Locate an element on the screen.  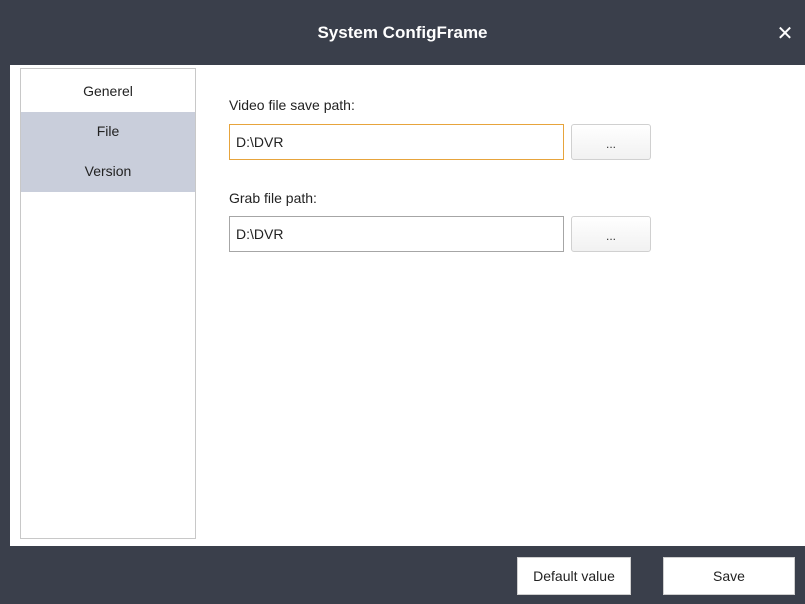
sidebar-item-generel: Generel is located at coordinates (108, 92).